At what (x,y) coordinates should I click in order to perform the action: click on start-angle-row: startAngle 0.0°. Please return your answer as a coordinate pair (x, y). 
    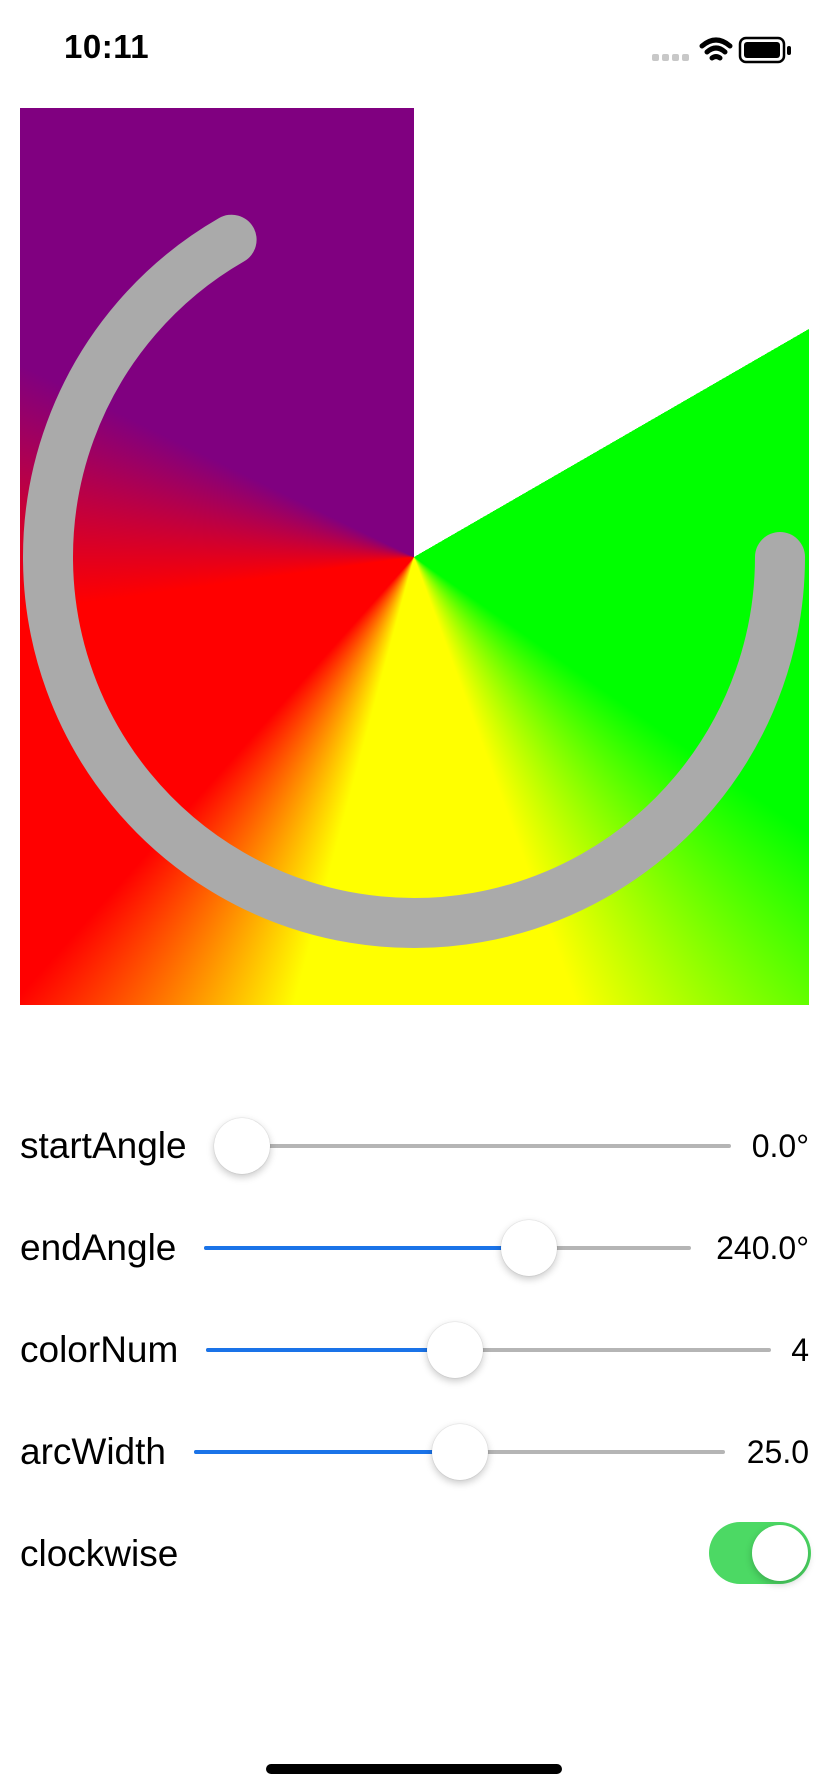
    Looking at the image, I should click on (414, 1146).